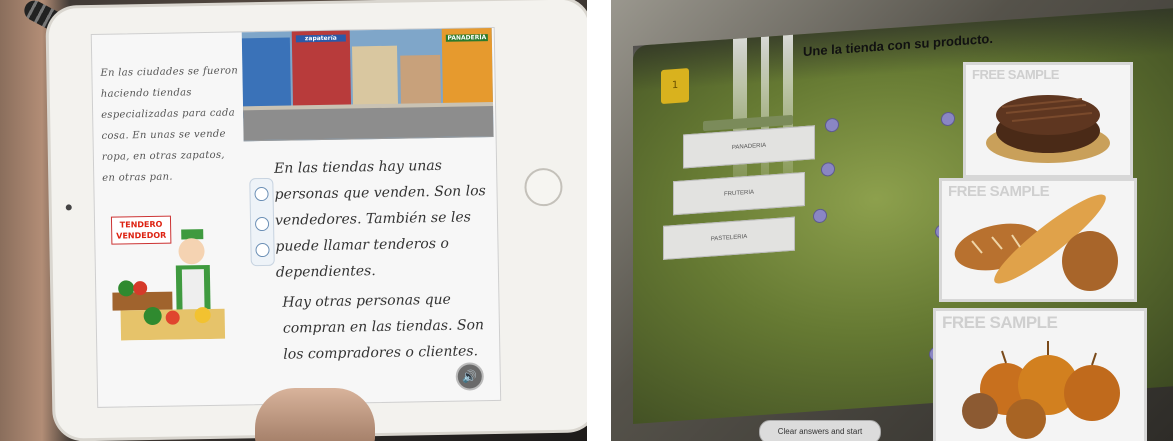  I want to click on road, so click(368, 123).